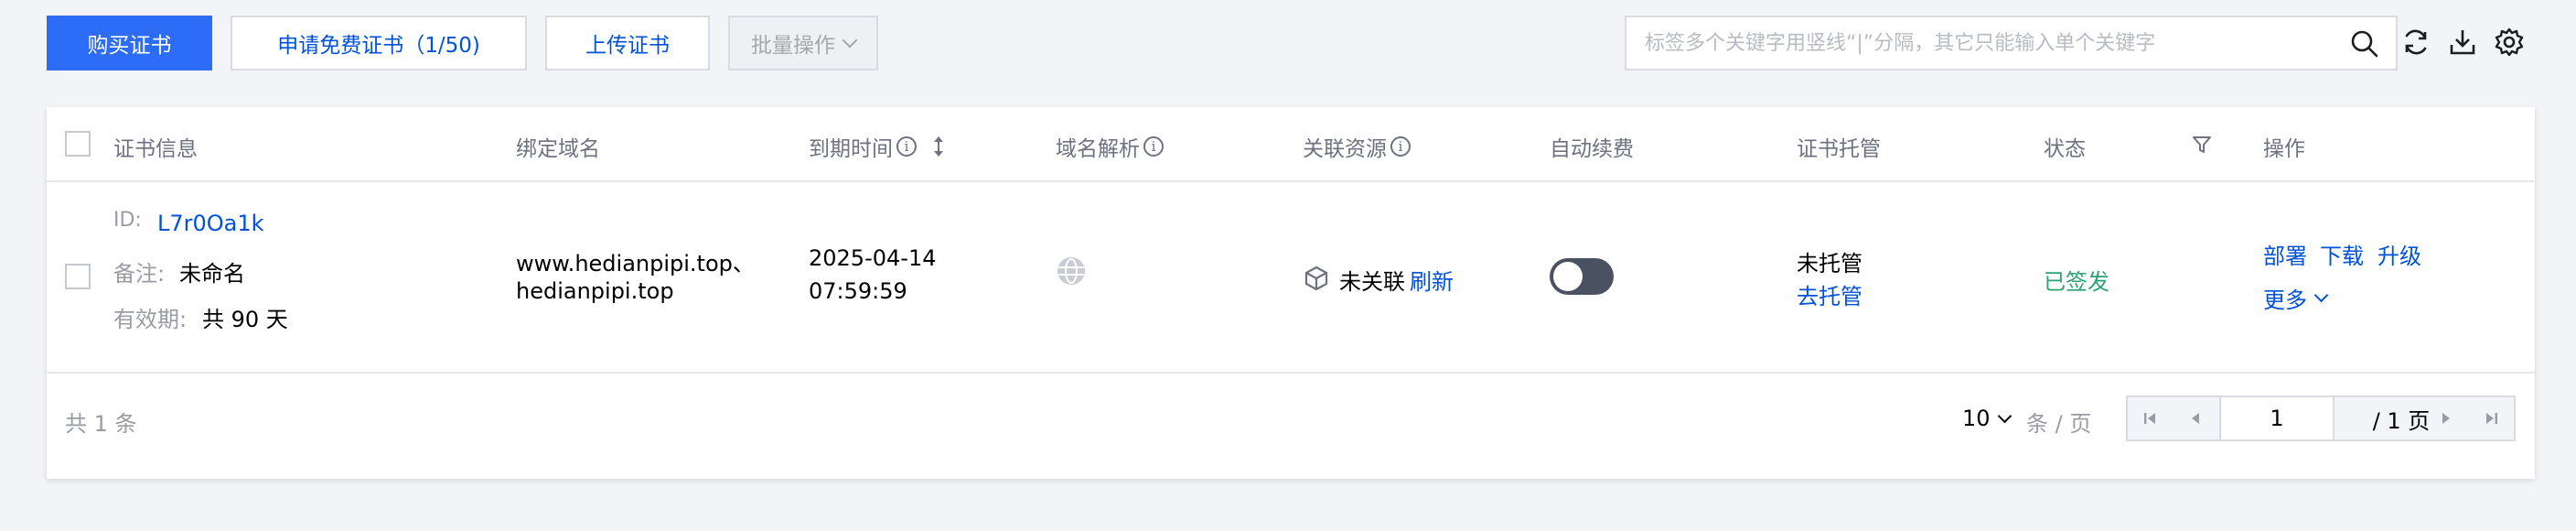  I want to click on batch-operation-label: 批量操作, so click(793, 46).